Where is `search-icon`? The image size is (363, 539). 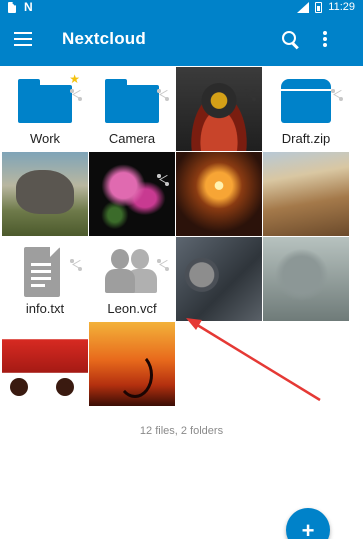 search-icon is located at coordinates (291, 40).